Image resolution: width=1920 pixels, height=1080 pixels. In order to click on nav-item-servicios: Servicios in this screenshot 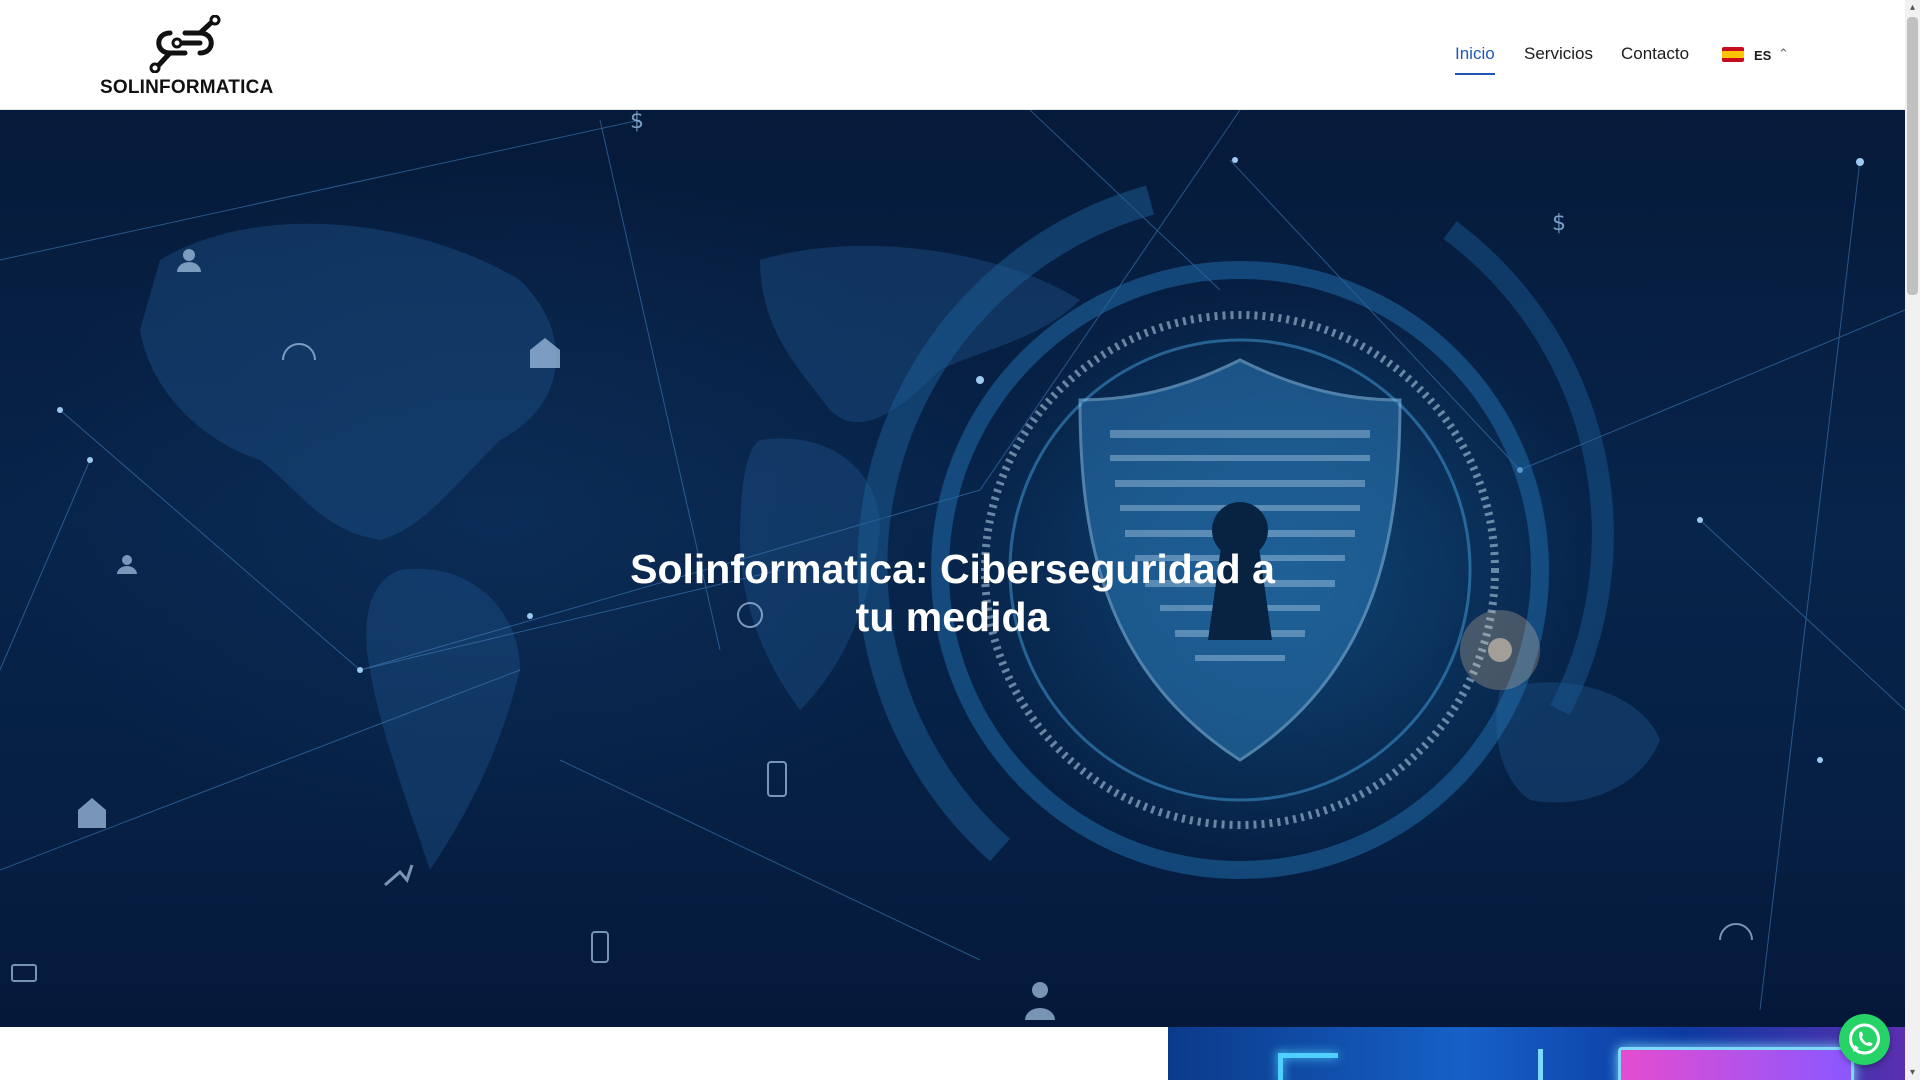, I will do `click(1558, 54)`.